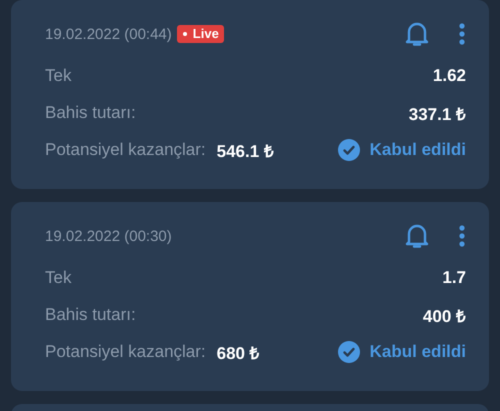 The width and height of the screenshot is (500, 411). I want to click on potential-win-value: 546.1 ₺, so click(245, 151).